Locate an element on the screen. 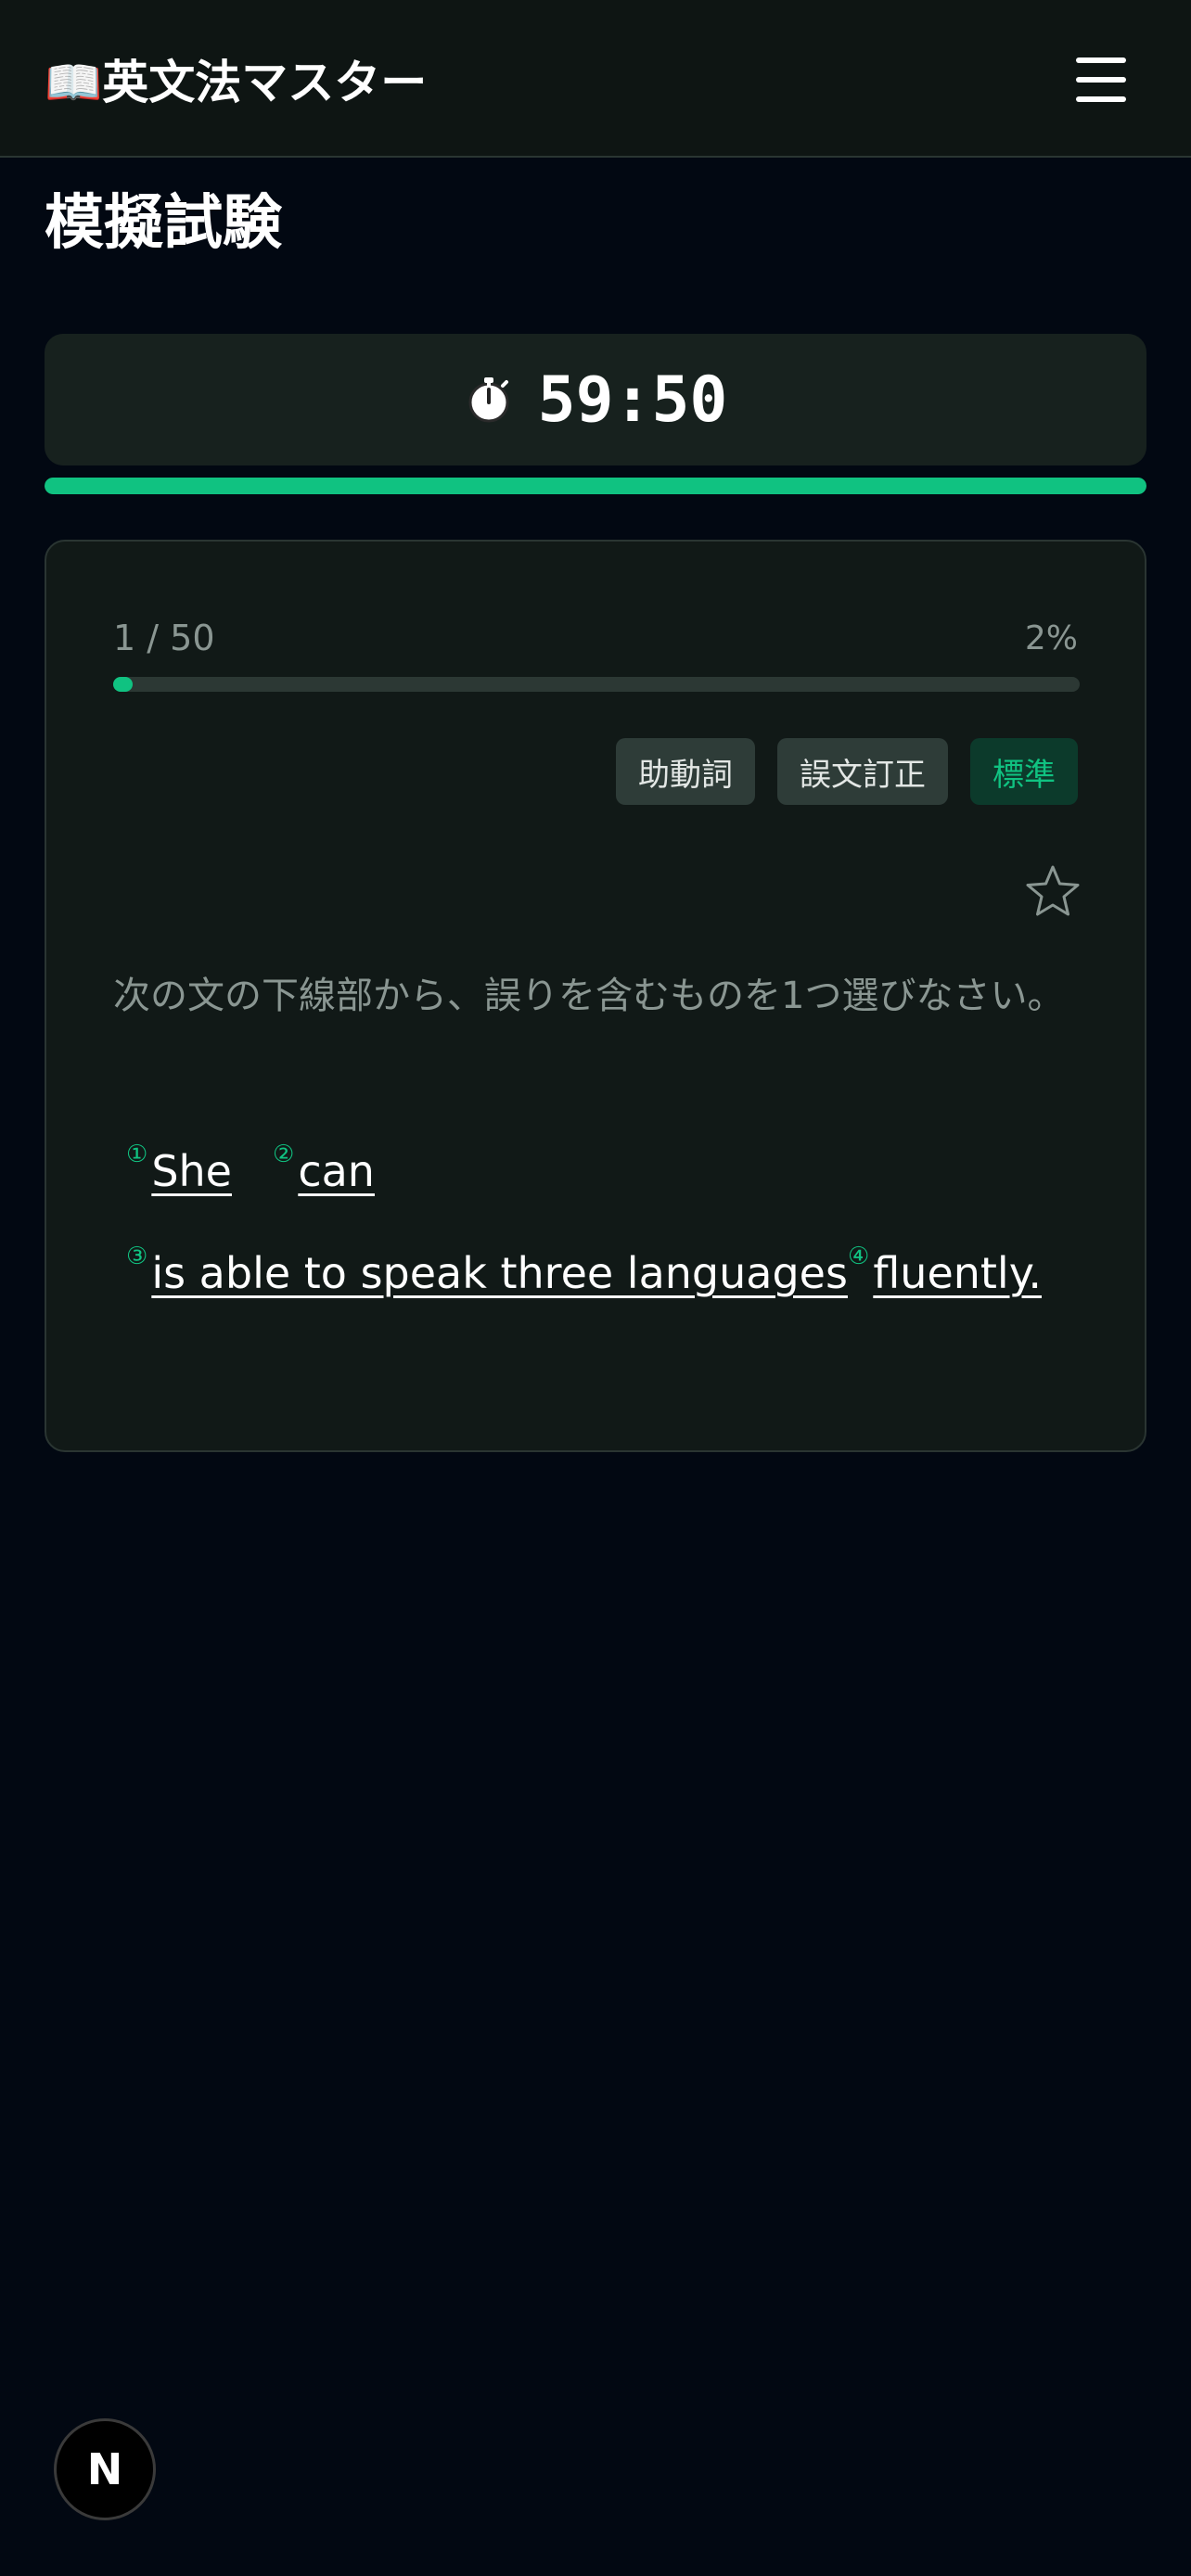 The image size is (1191, 2576). star-outline-icon is located at coordinates (1053, 891).